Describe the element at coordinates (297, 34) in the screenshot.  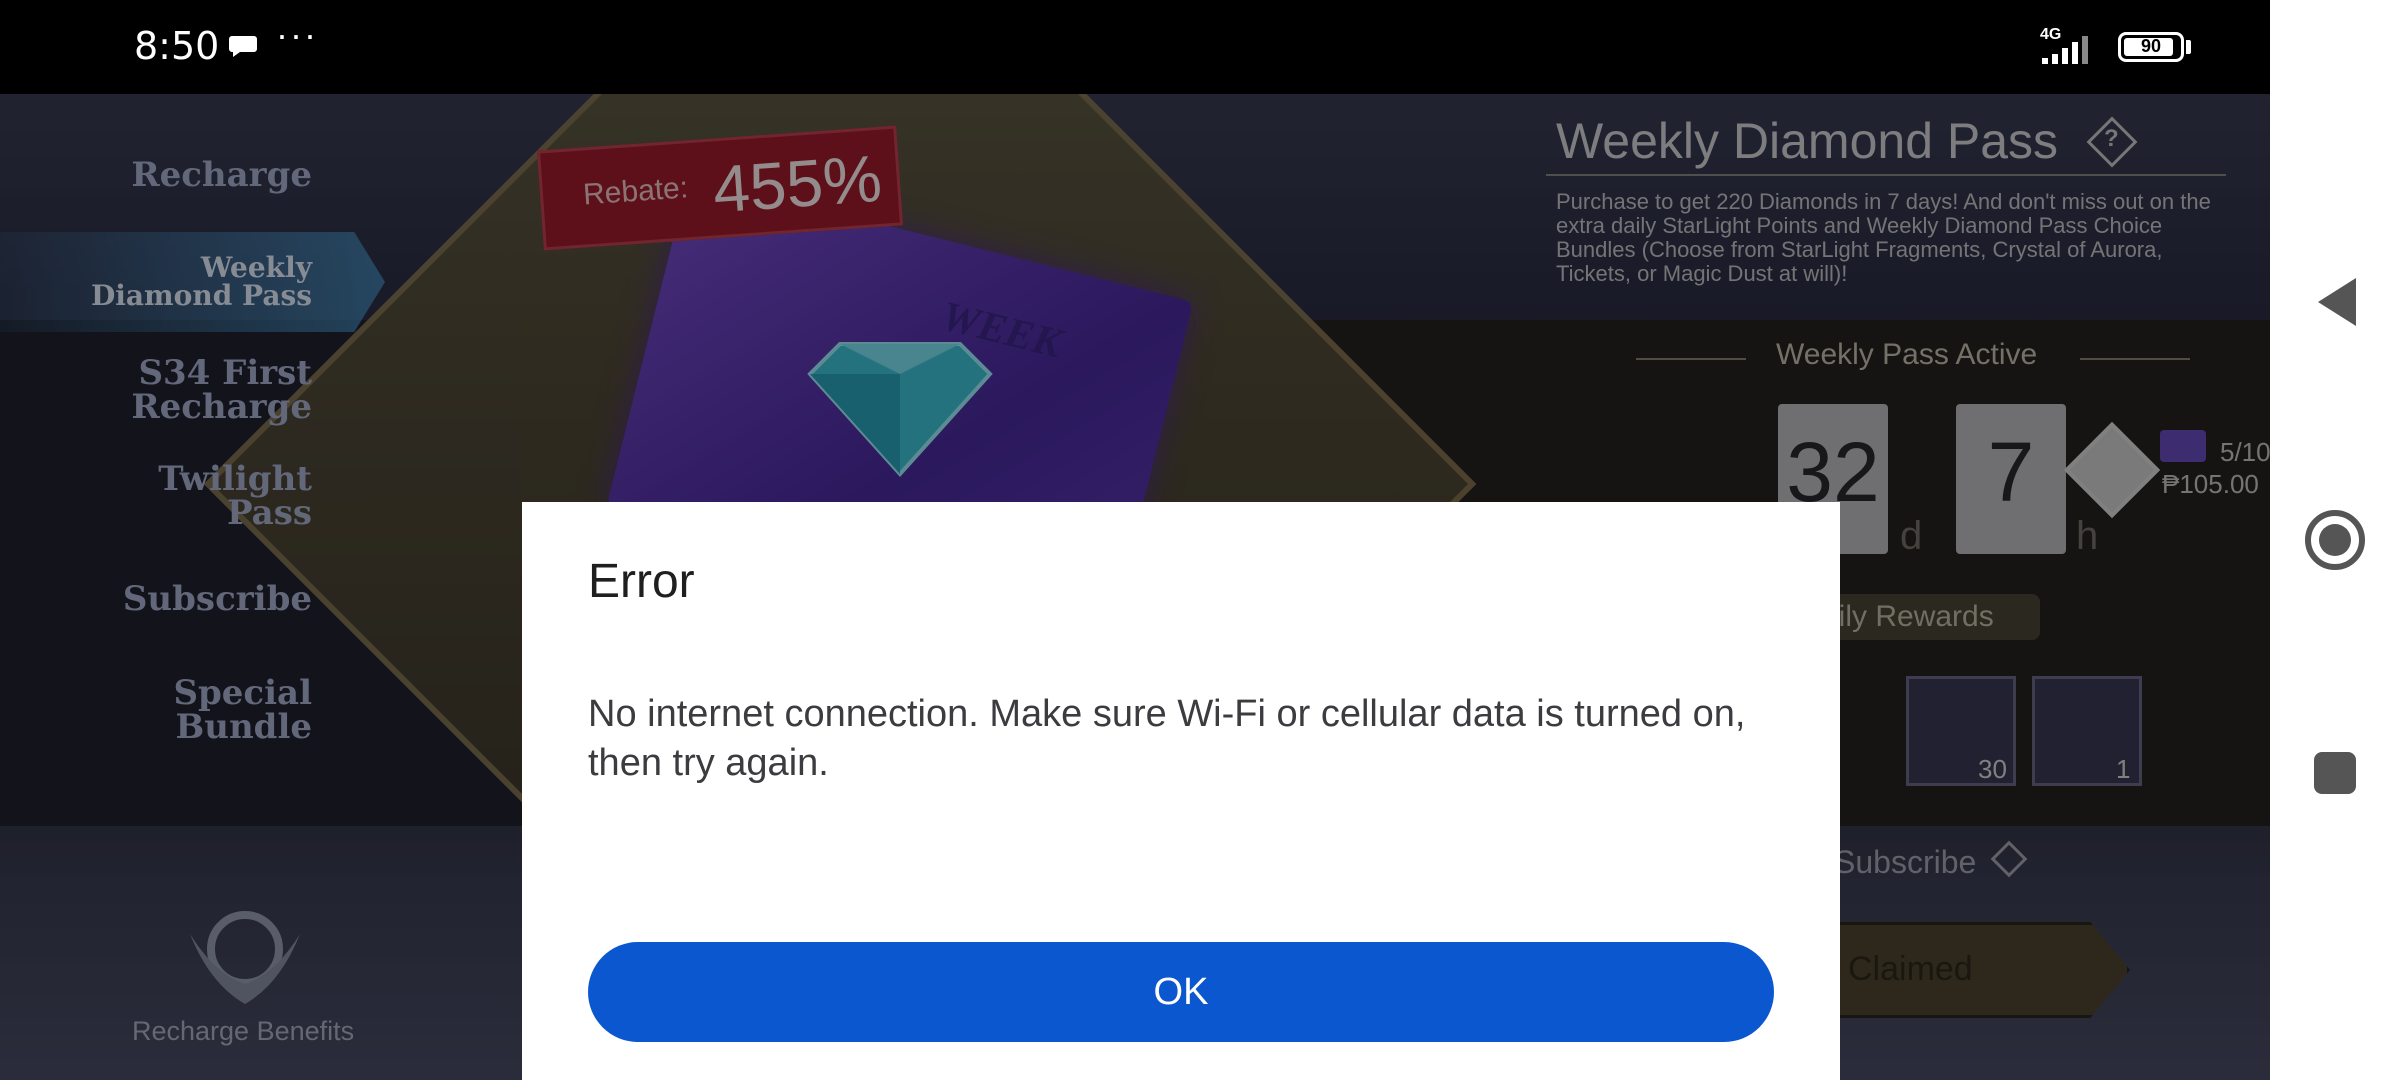
I see `more-notifications-icon: ···` at that location.